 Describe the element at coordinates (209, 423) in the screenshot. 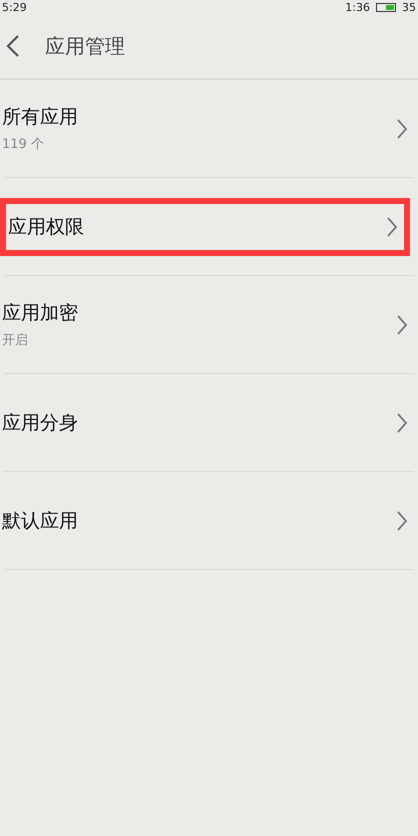

I see `menu-row: 应用分身` at that location.